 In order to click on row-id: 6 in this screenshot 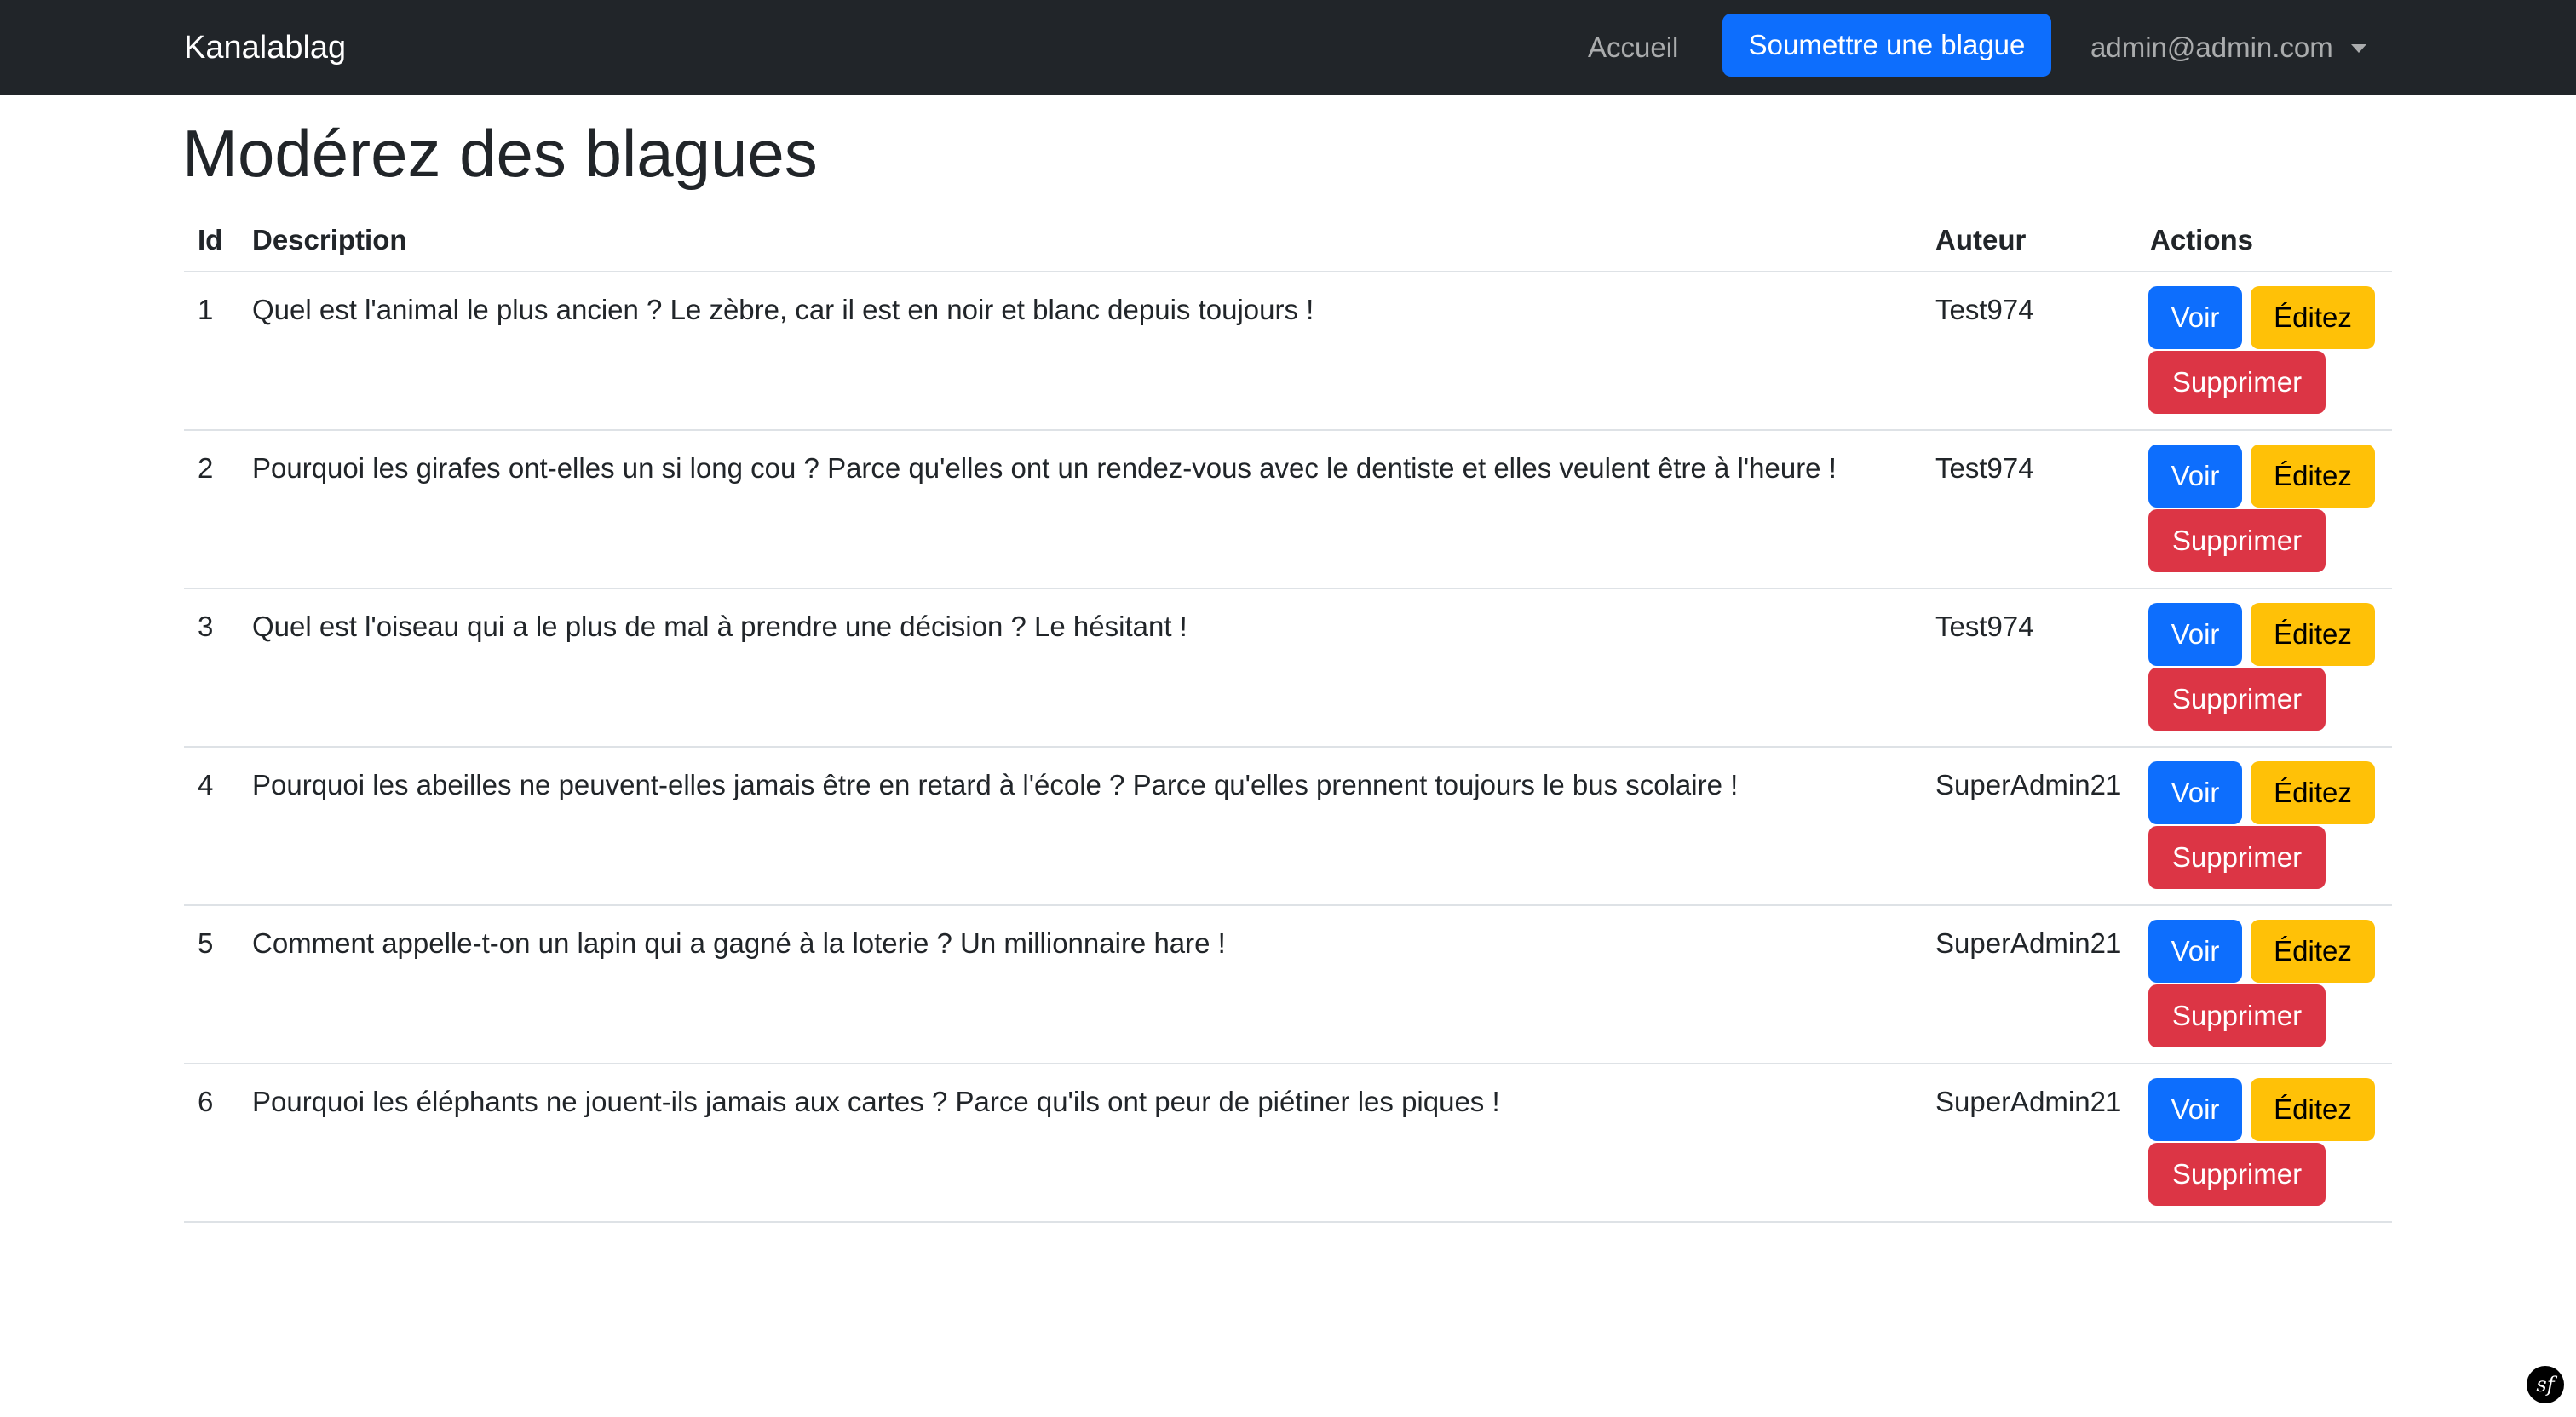, I will do `click(206, 1102)`.